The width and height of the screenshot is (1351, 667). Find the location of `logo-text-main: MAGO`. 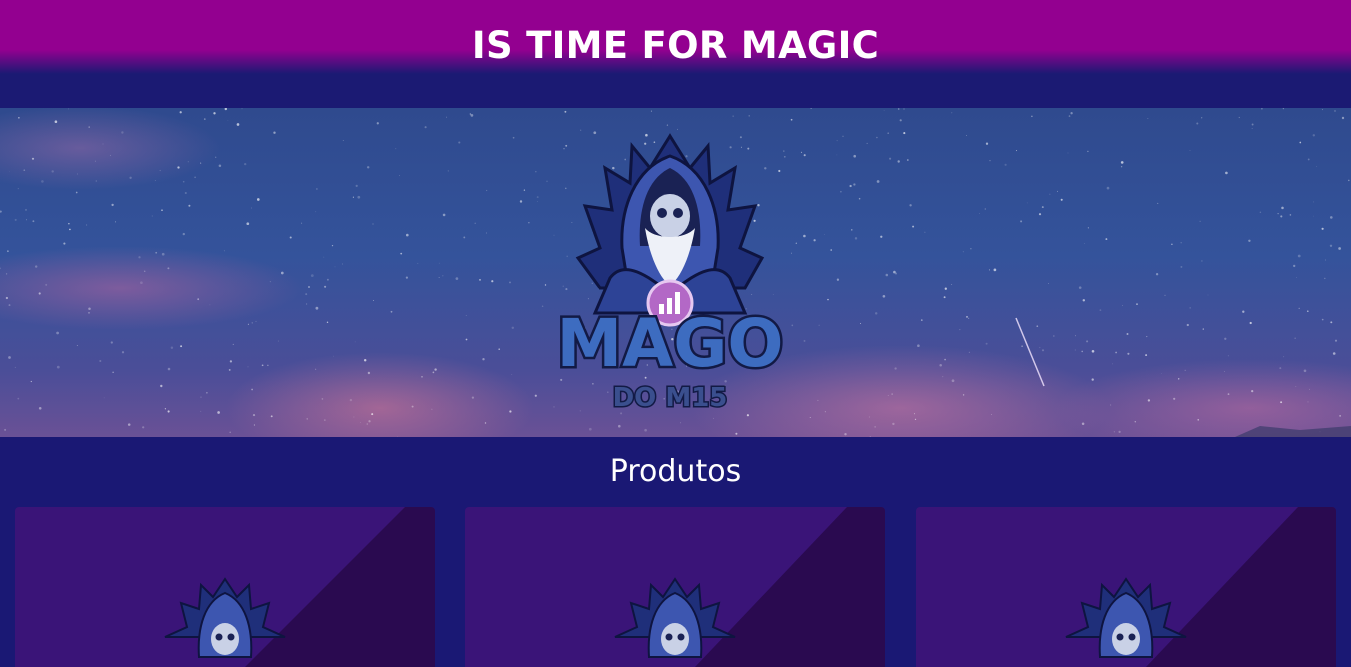

logo-text-main: MAGO is located at coordinates (669, 343).